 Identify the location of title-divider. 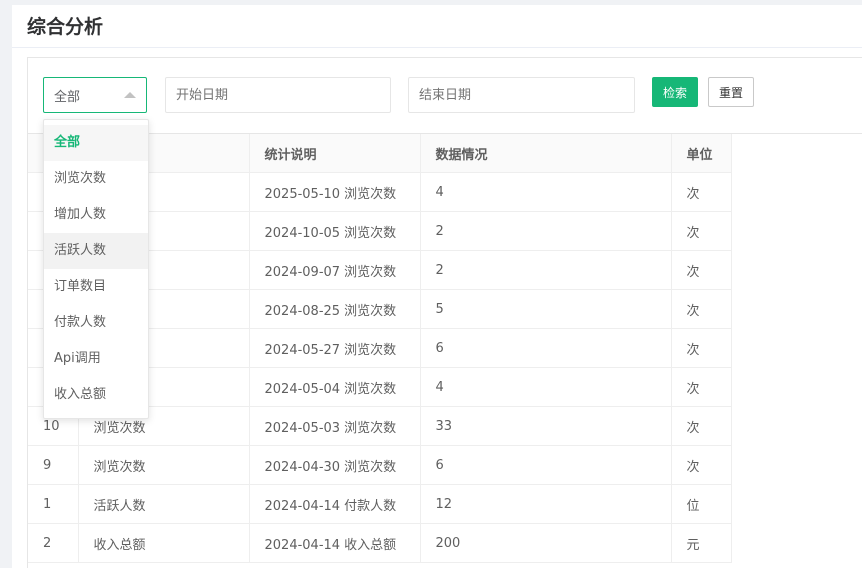
(437, 47).